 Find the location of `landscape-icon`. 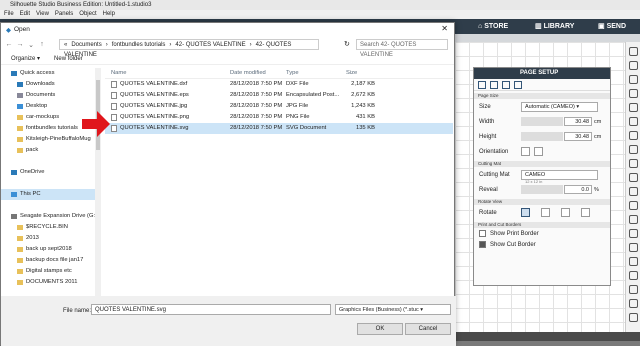

landscape-icon is located at coordinates (538, 151).